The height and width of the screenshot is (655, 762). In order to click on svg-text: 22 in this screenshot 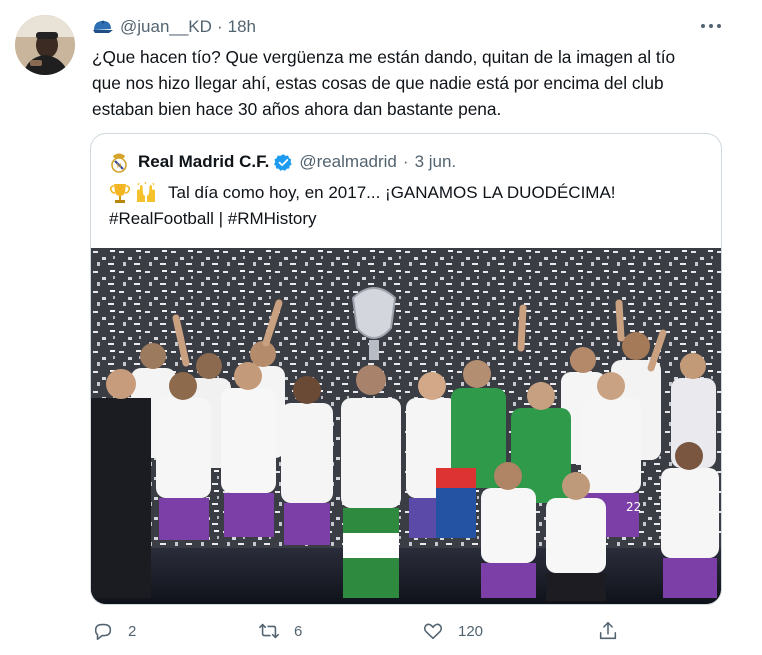, I will do `click(633, 507)`.